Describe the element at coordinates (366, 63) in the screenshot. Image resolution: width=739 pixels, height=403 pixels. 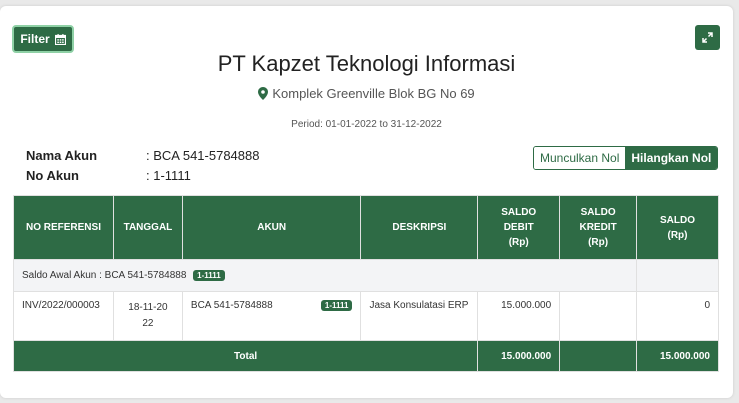
I see `company-name: PT Kapzet Teknologi Informasi` at that location.